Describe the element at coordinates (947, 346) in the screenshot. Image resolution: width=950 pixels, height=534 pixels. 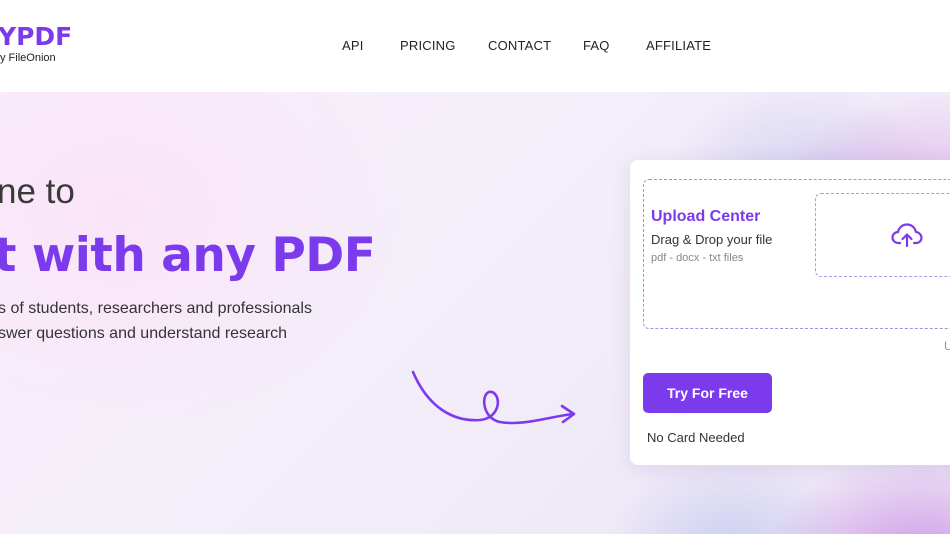
I see `upload-side-link: U` at that location.